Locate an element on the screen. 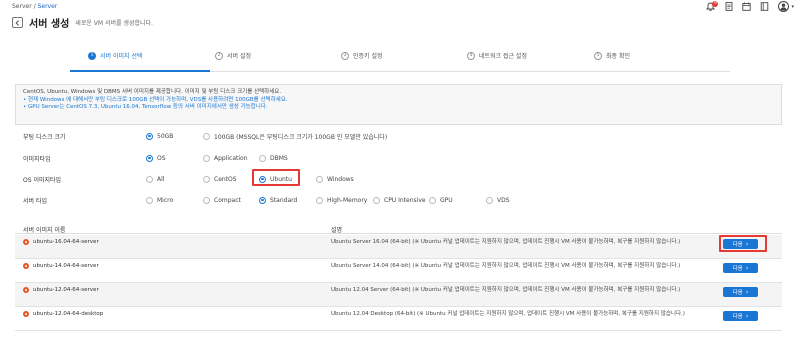 The width and height of the screenshot is (800, 346). step-number: 1 is located at coordinates (92, 55).